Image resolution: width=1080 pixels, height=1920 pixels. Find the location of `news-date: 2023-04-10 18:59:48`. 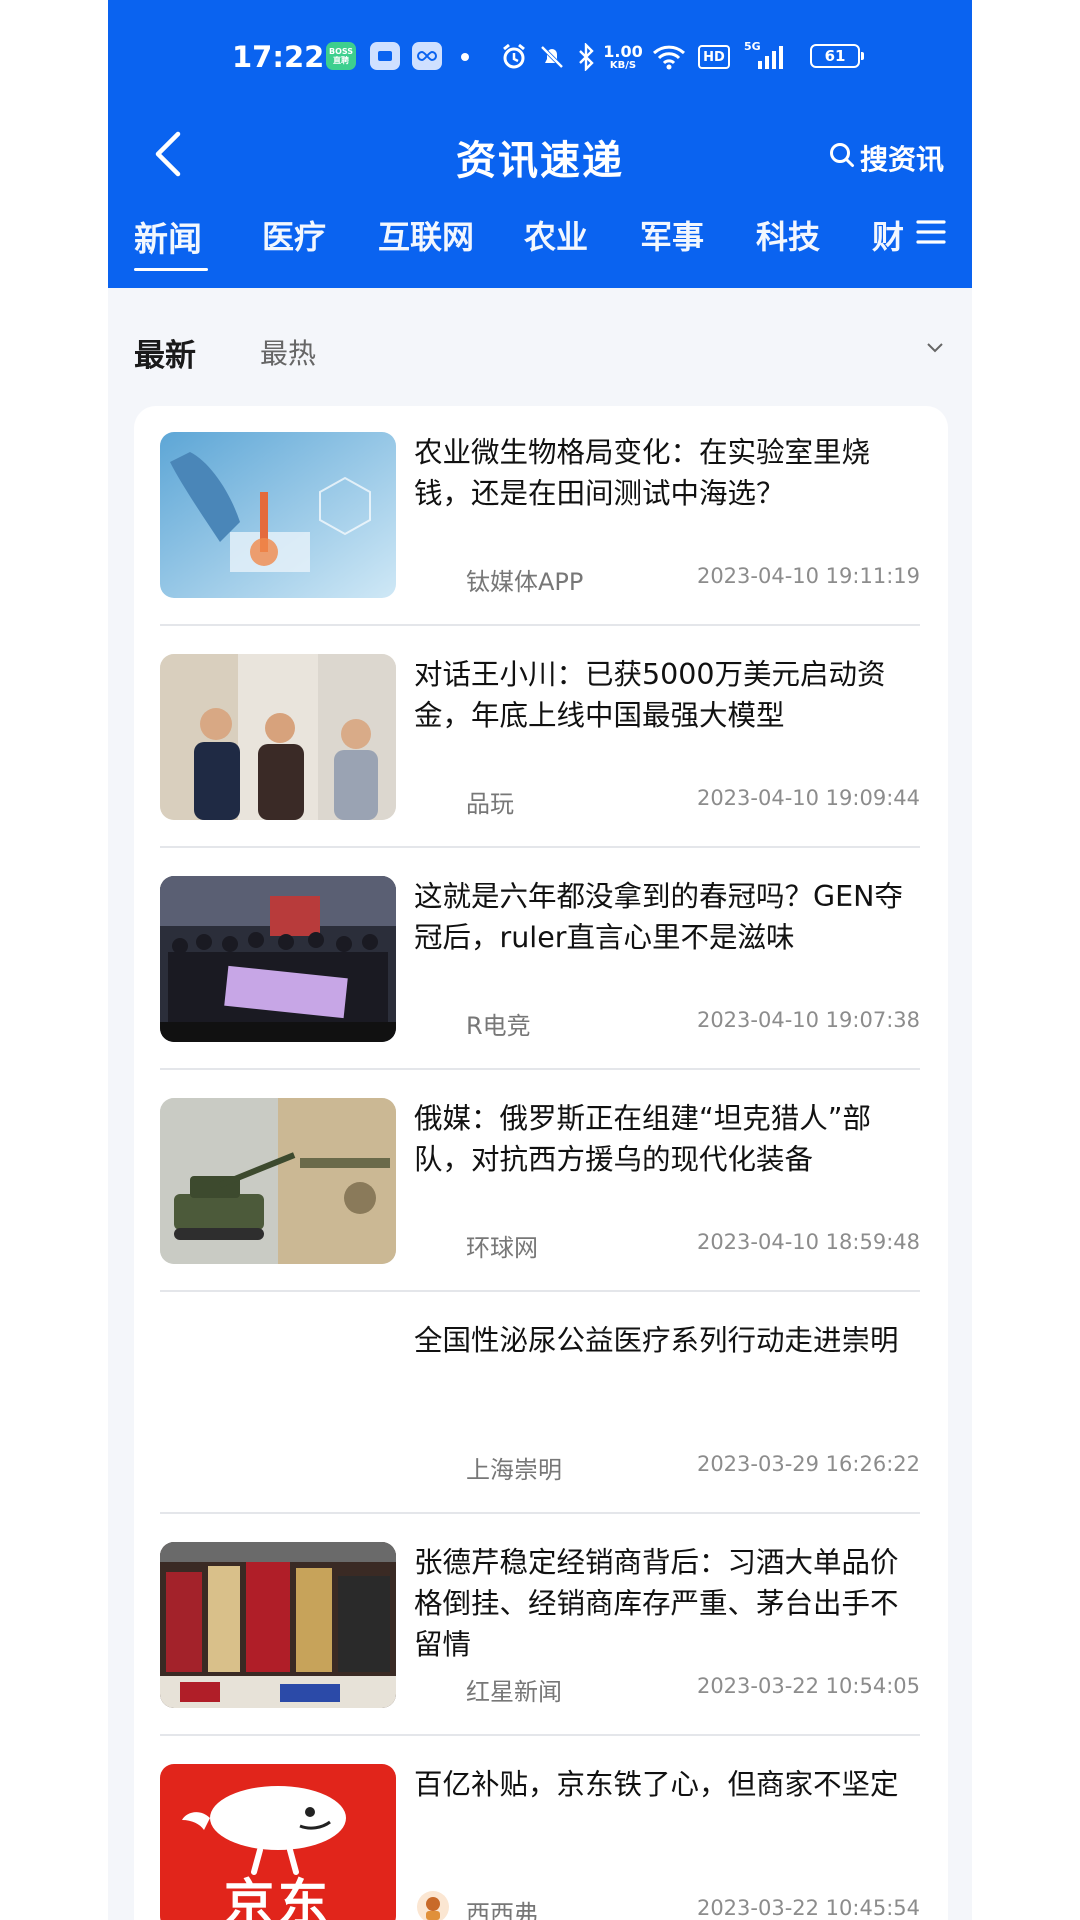

news-date: 2023-04-10 18:59:48 is located at coordinates (808, 1242).